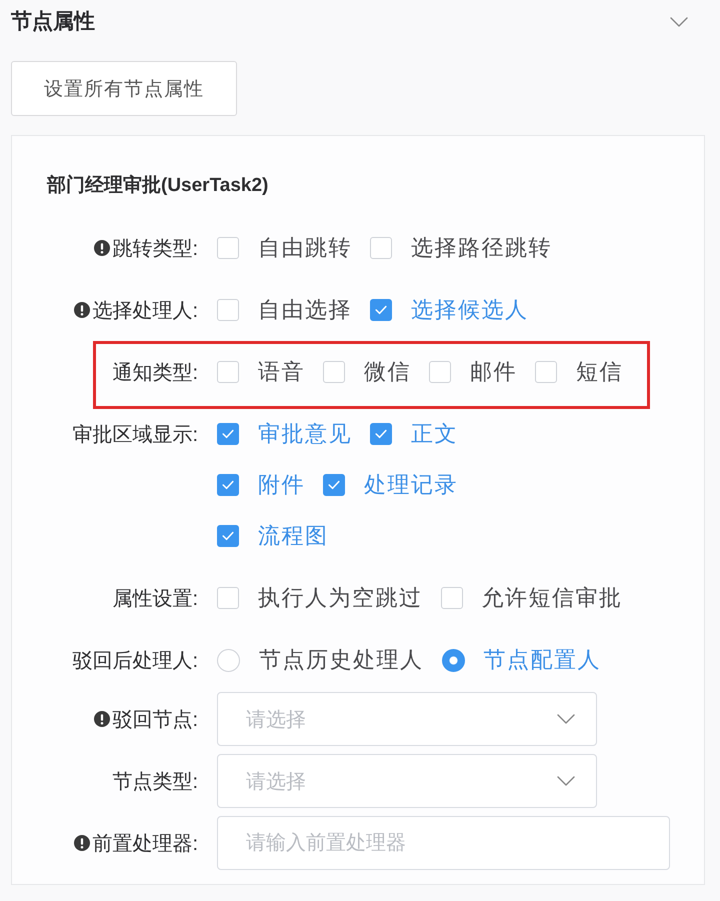 This screenshot has height=901, width=720. I want to click on checkbox-label: 选择路径跳转, so click(481, 248).